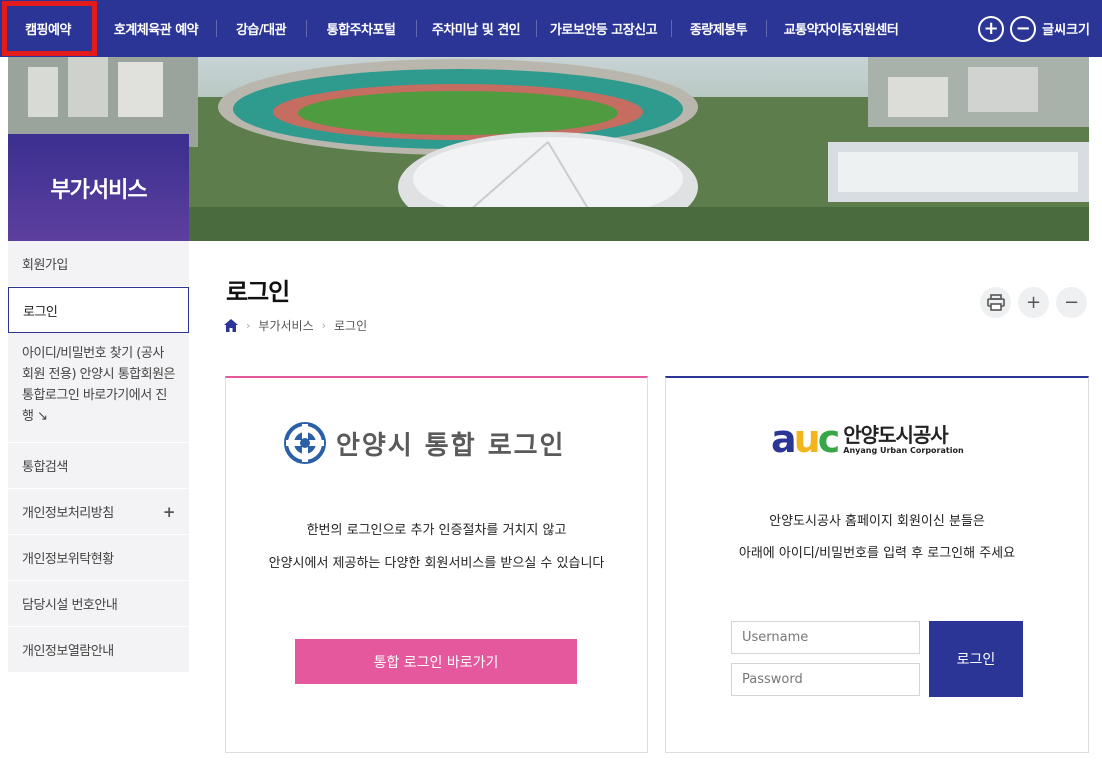  I want to click on zoom-out-button: −, so click(1071, 302).